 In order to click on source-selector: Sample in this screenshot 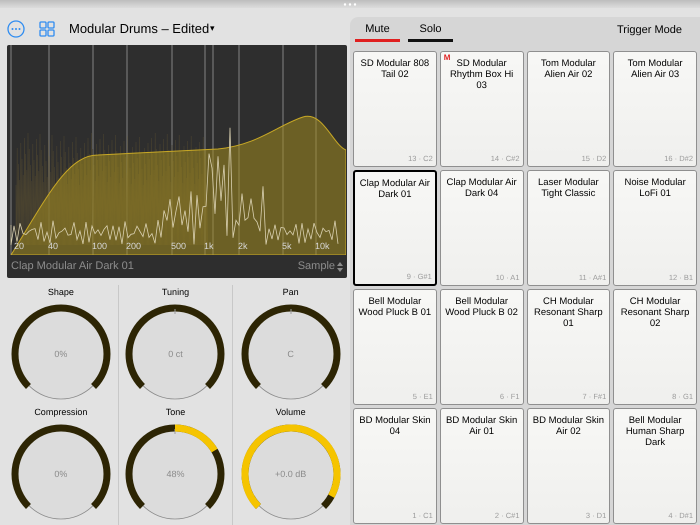, I will do `click(316, 266)`.